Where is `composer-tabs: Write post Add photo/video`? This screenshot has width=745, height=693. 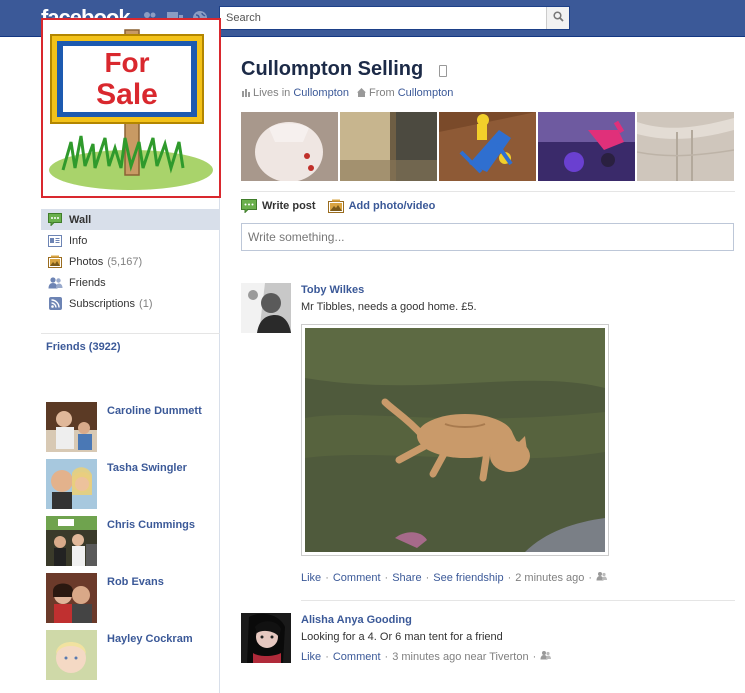 composer-tabs: Write post Add photo/video is located at coordinates (338, 206).